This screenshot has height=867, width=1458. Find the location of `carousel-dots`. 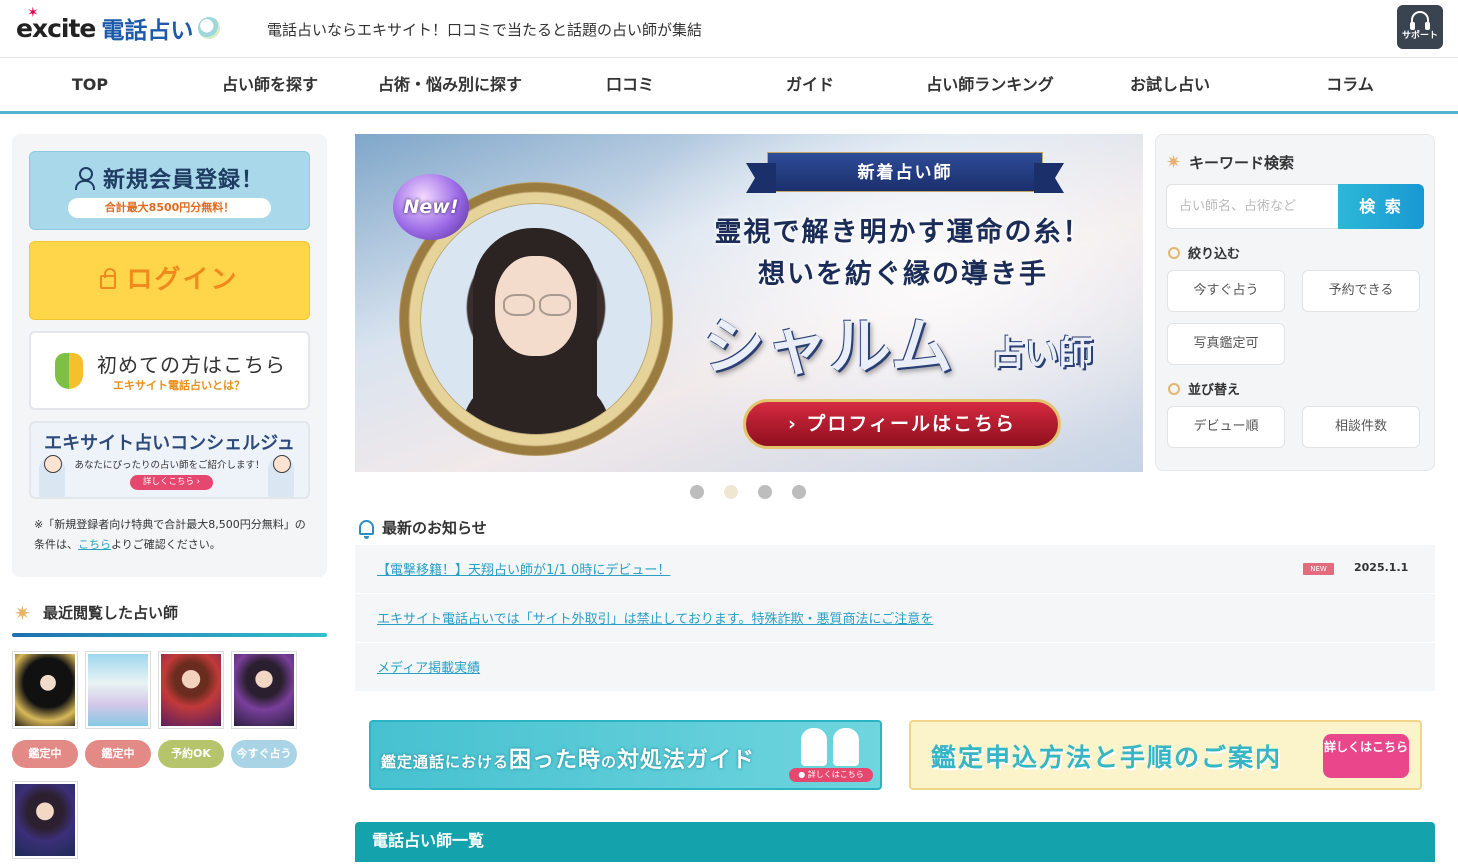

carousel-dots is located at coordinates (748, 492).